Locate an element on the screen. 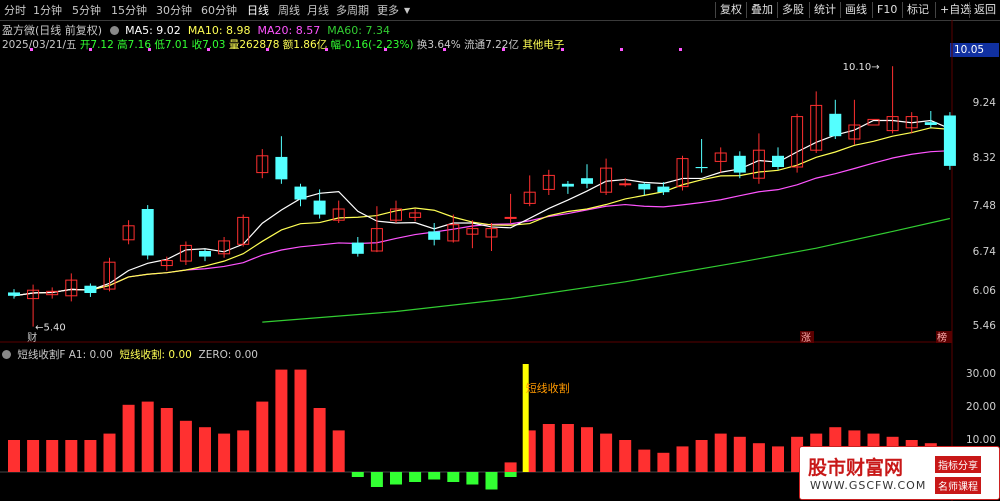  high-price-label: 10.10→ is located at coordinates (861, 67).